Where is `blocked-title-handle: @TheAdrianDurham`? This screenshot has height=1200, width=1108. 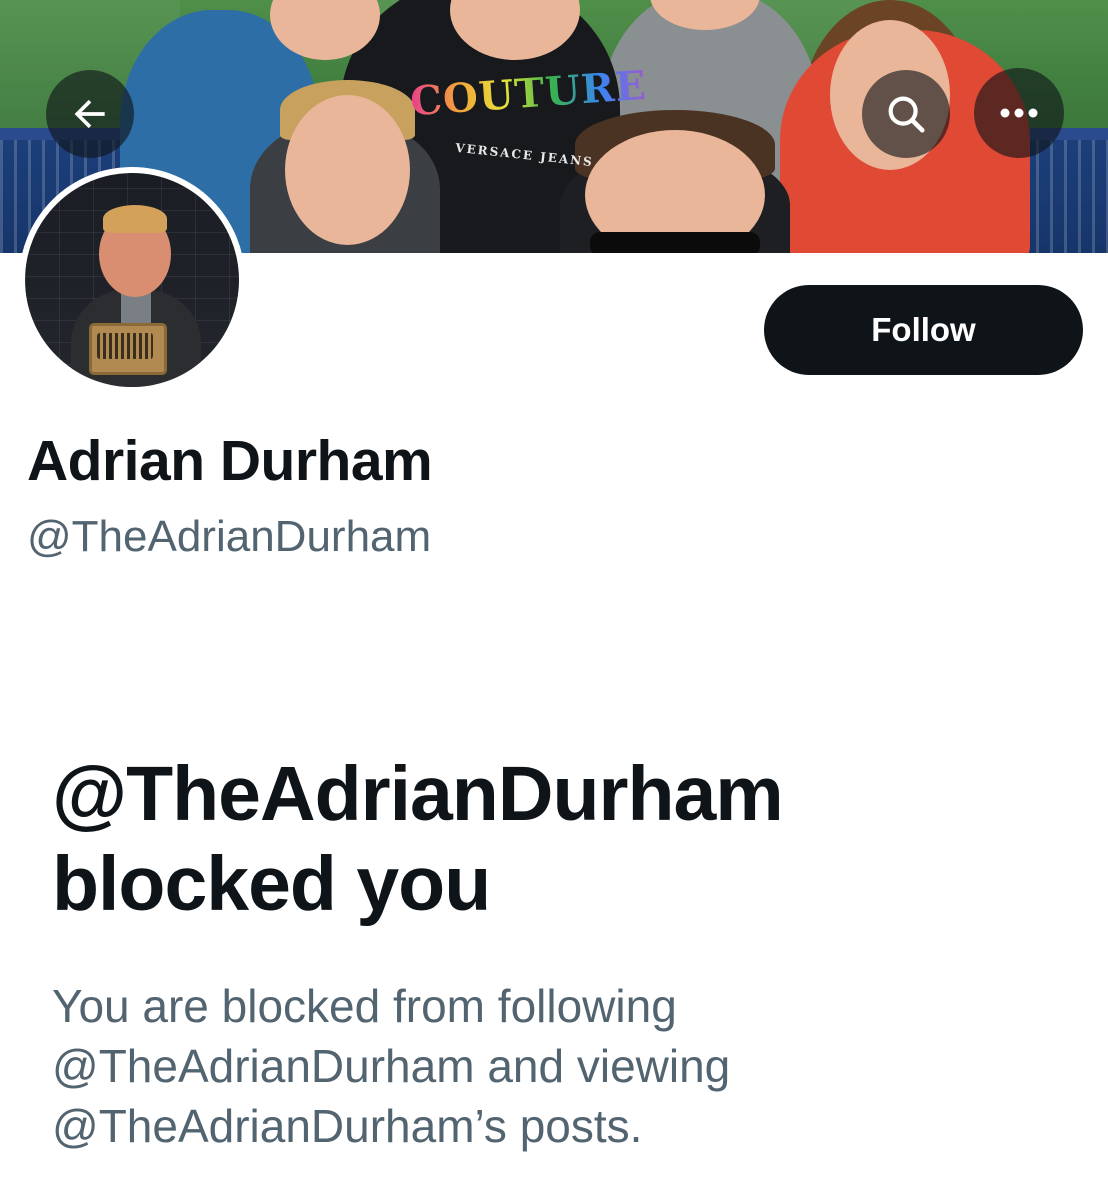
blocked-title-handle: @TheAdrianDurham is located at coordinates (418, 794).